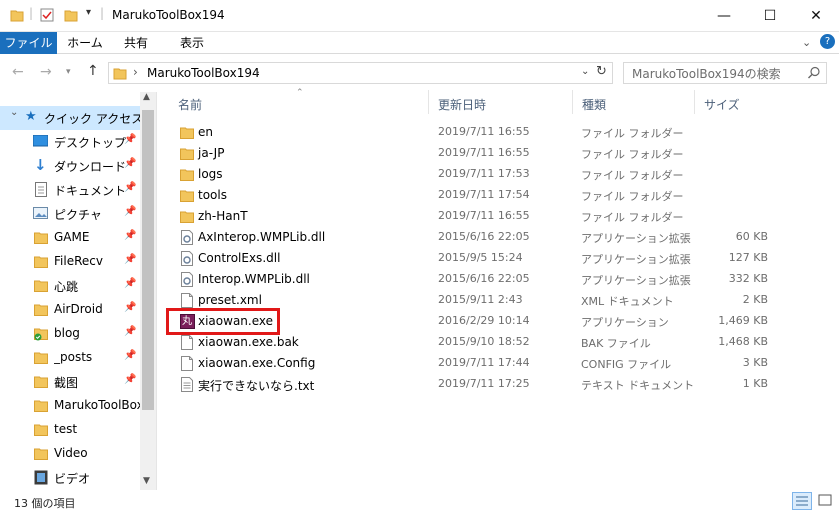 This screenshot has width=839, height=514. I want to click on maximize-button: ☐, so click(770, 16).